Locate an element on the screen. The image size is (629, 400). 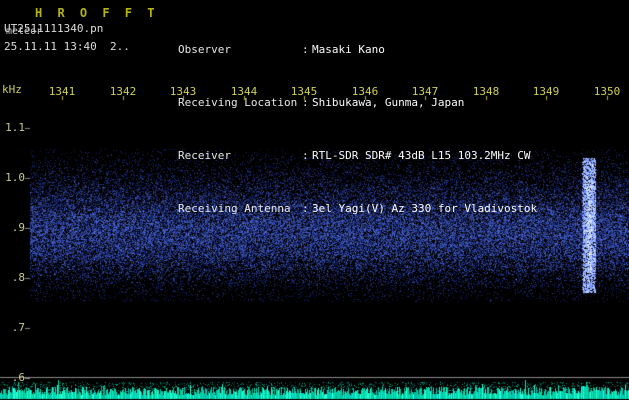
header-value: RTL-SDR SDR# 43dB L15 103.2MHz CW is located at coordinates (421, 155).